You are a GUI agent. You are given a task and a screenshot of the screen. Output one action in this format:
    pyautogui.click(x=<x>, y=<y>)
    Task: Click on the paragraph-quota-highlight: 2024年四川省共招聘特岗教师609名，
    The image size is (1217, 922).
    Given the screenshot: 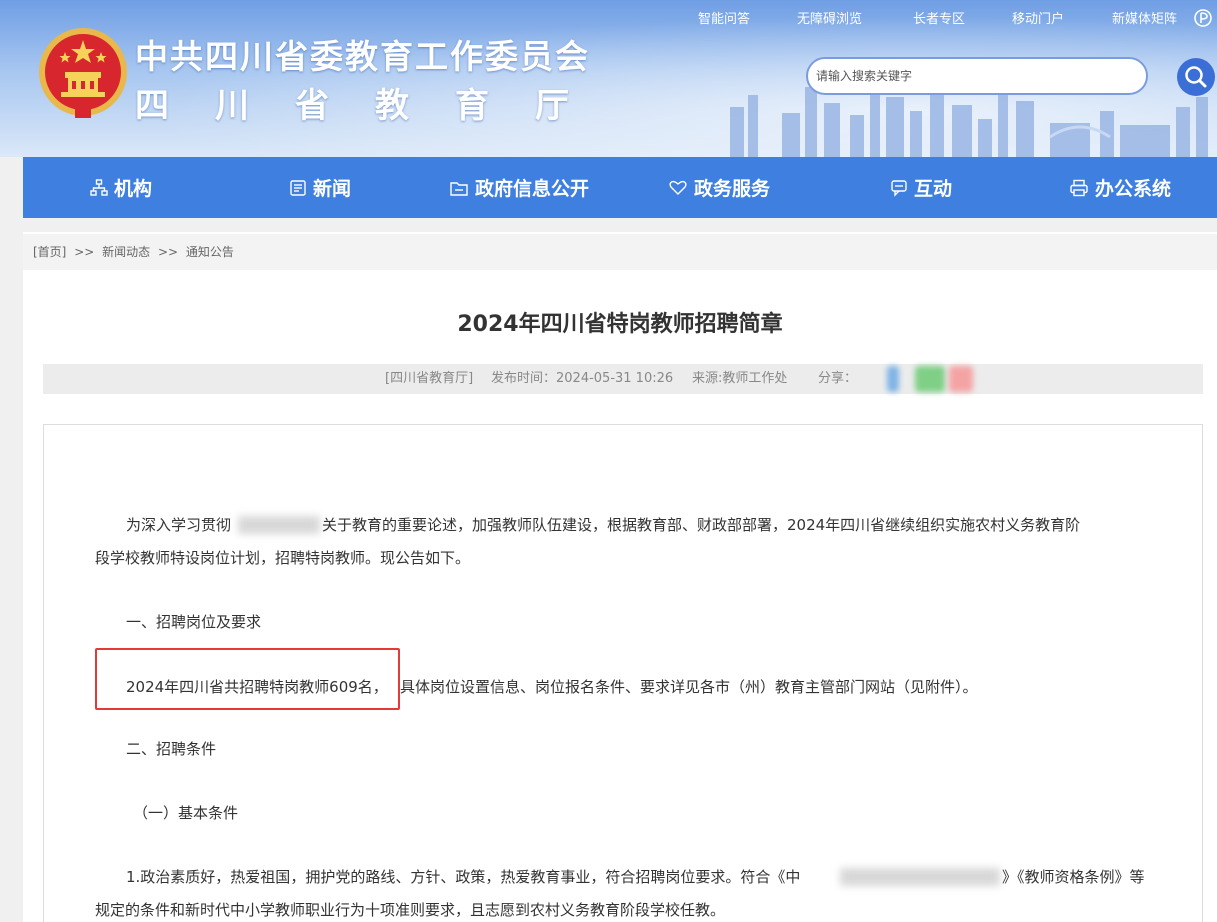 What is the action you would take?
    pyautogui.click(x=257, y=687)
    